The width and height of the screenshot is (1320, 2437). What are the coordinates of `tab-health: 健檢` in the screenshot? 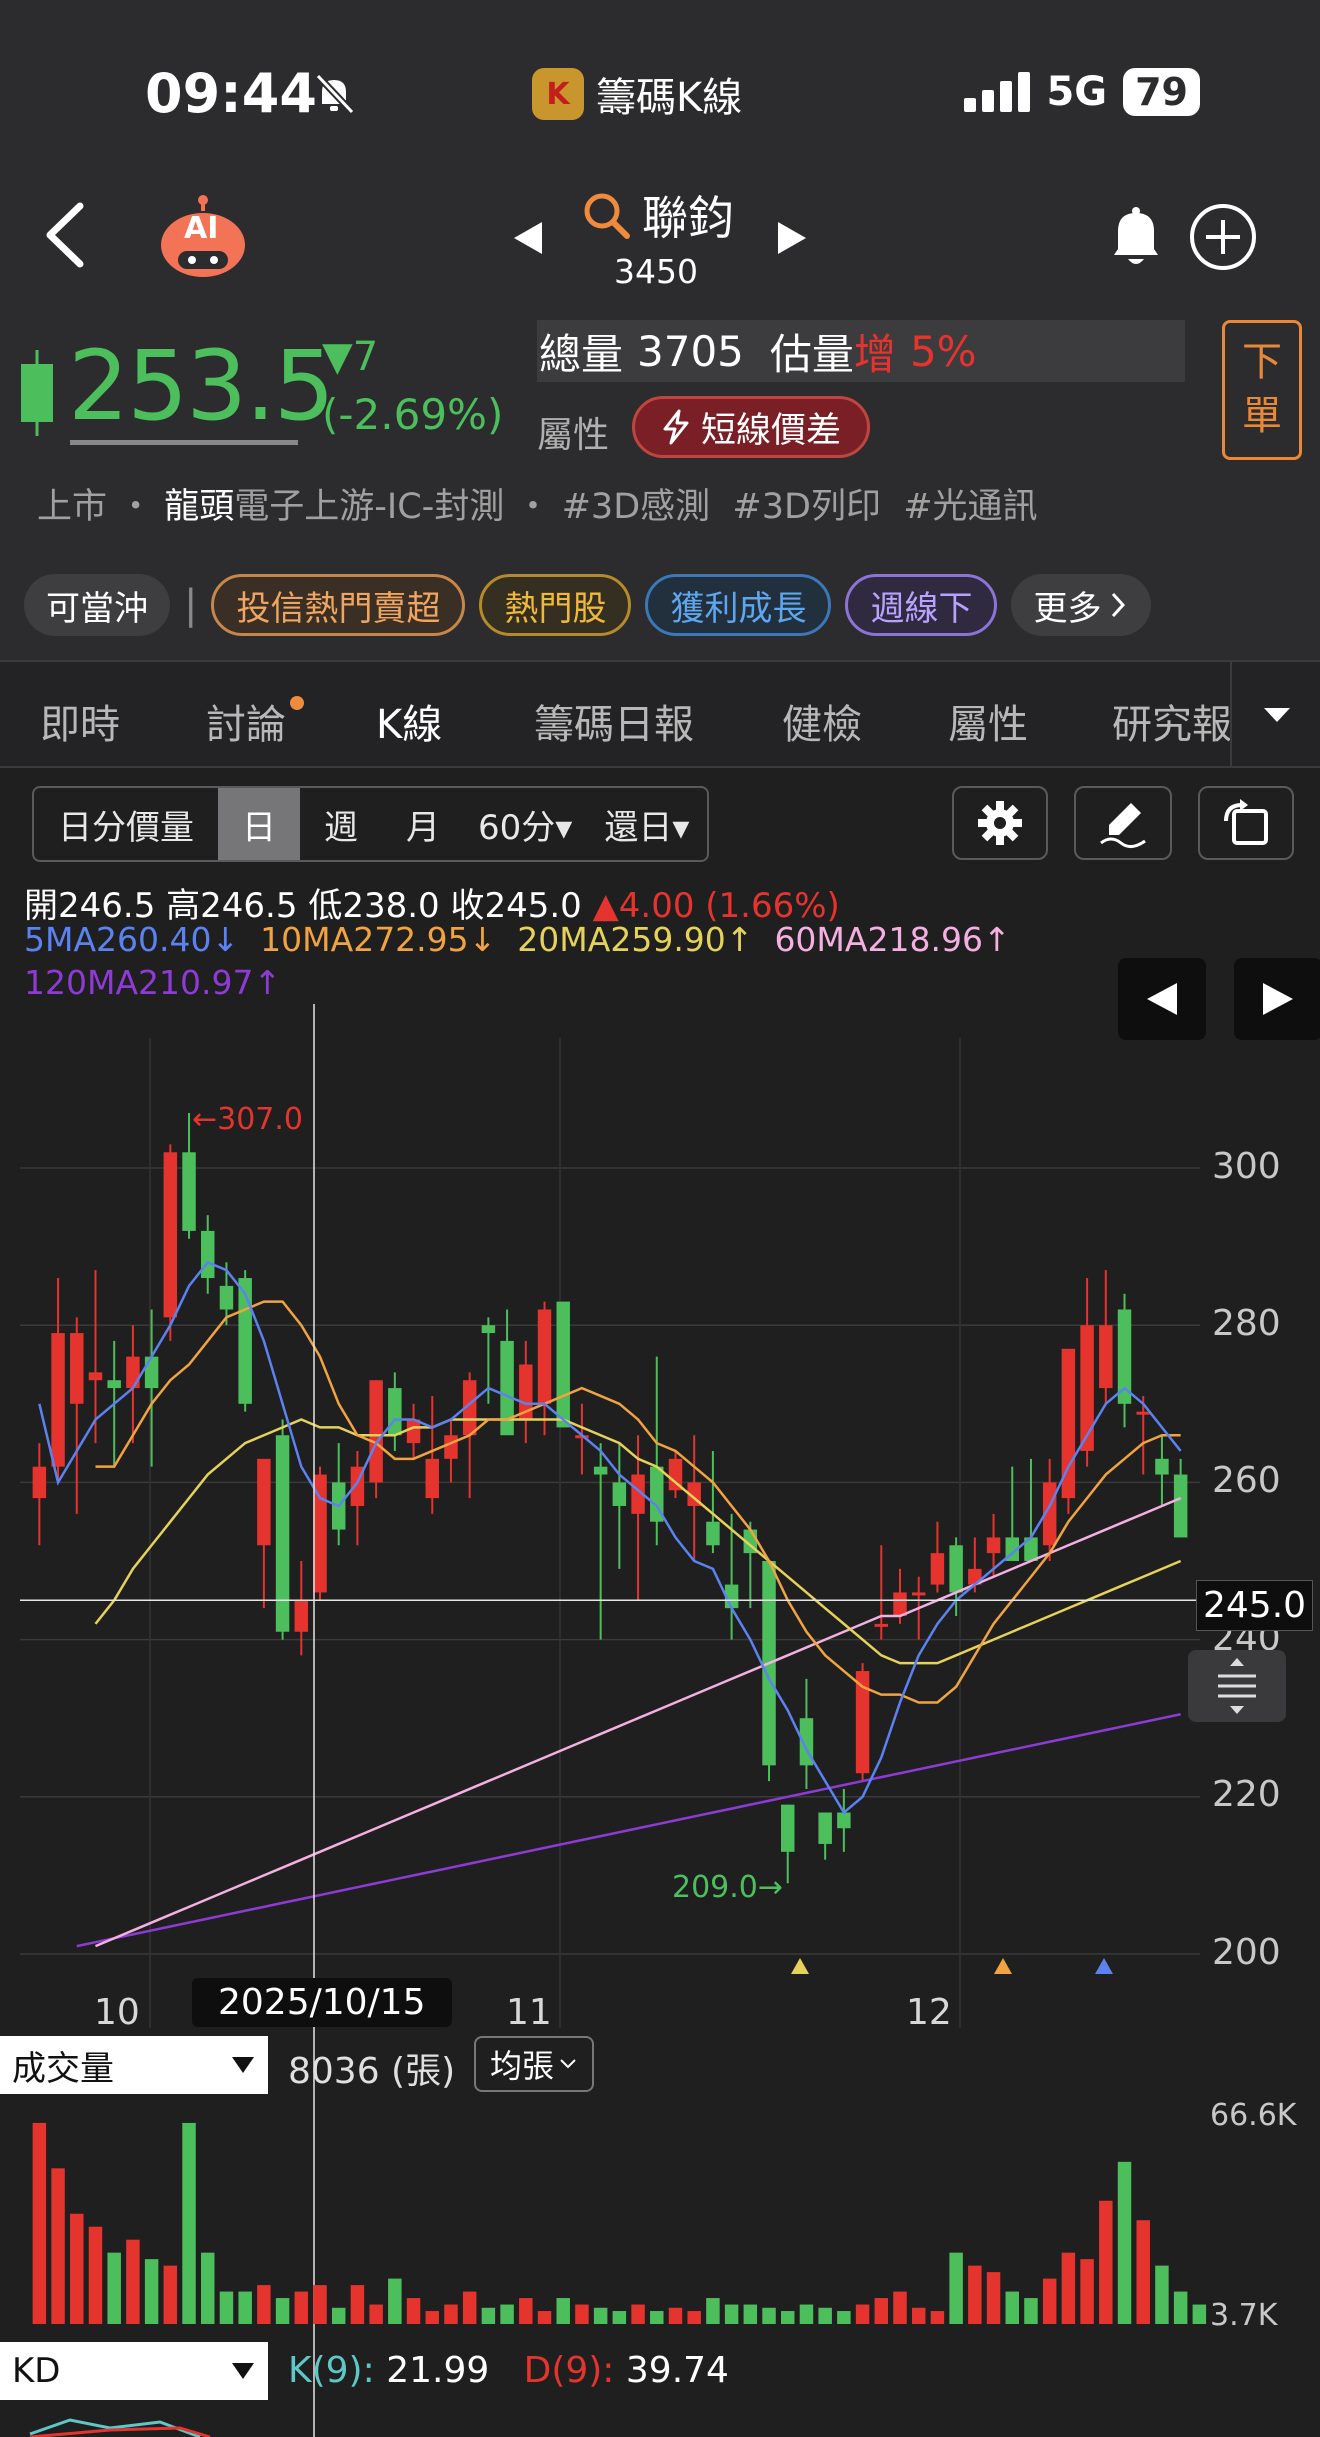 It's located at (822, 721).